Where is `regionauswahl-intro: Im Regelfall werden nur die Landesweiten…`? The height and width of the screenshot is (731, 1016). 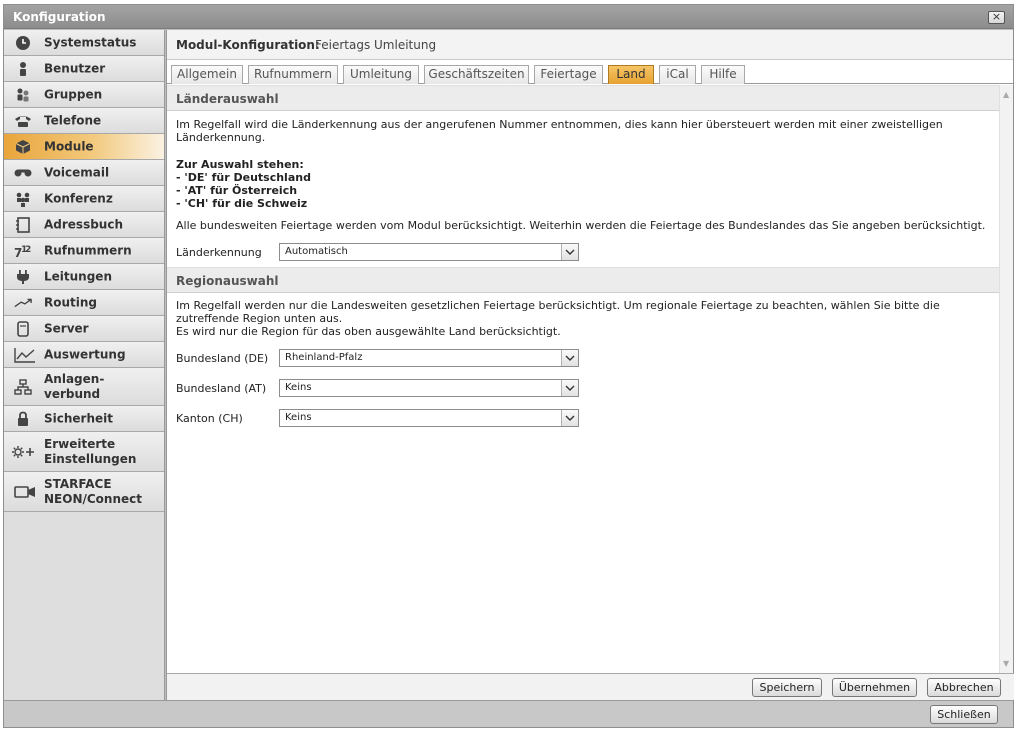 regionauswahl-intro: Im Regelfall werden nur die Landesweiten… is located at coordinates (558, 312).